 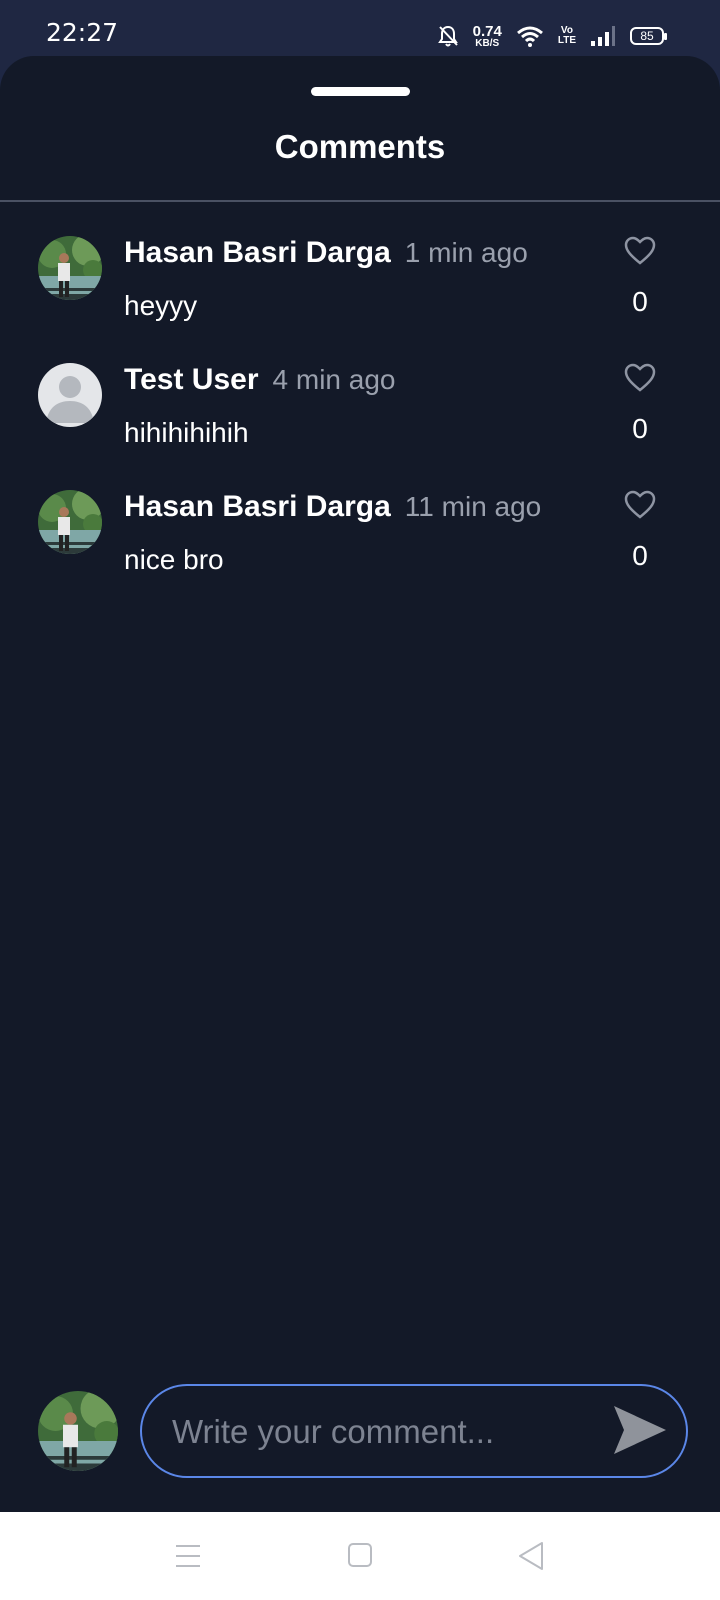 I want to click on volte-bottom: LTE, so click(x=566, y=40).